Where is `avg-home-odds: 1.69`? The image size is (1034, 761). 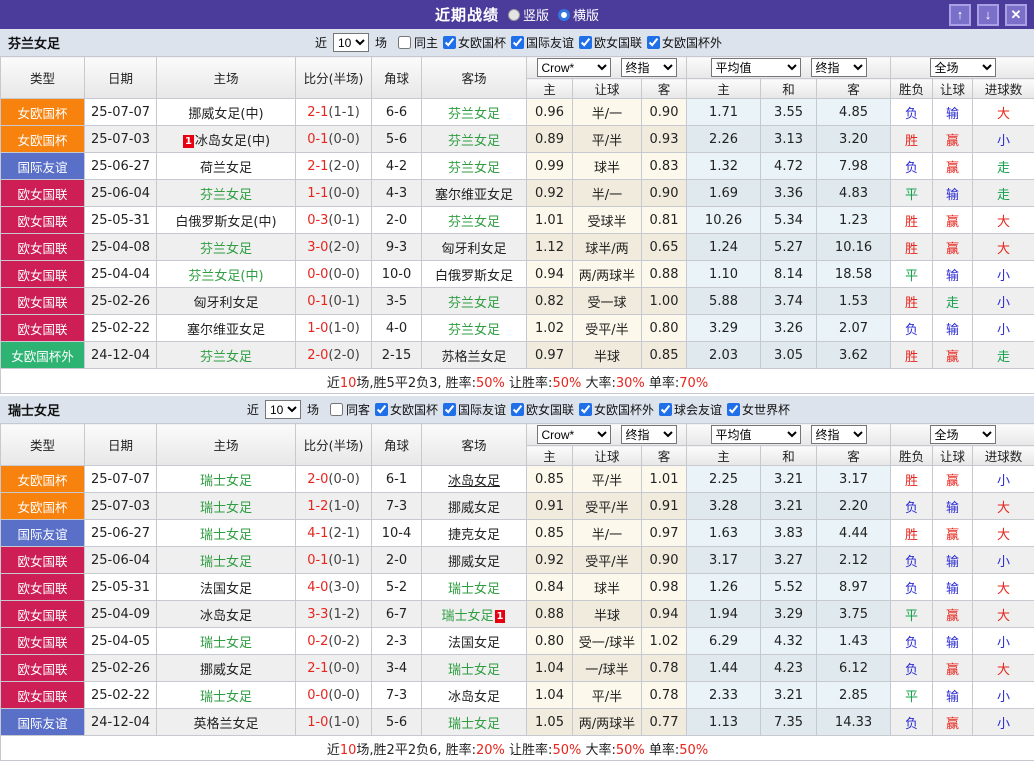 avg-home-odds: 1.69 is located at coordinates (724, 193).